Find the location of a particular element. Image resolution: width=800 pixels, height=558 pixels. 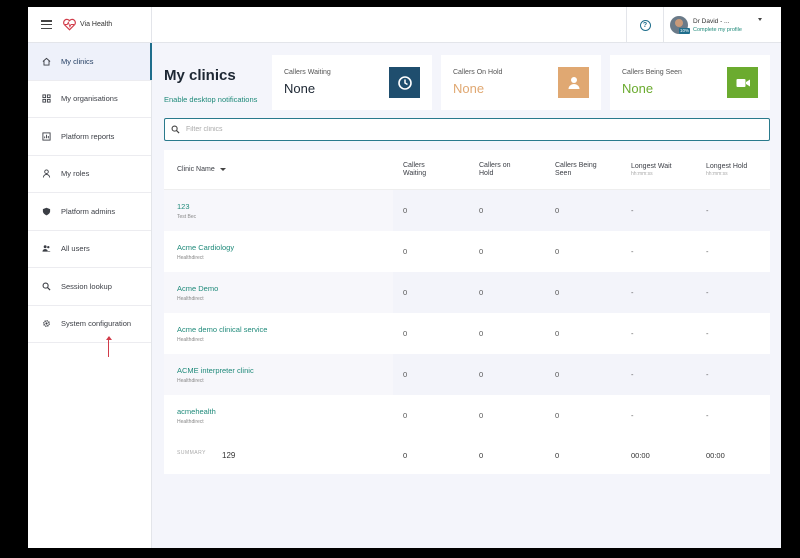

table-row: Acme Demo Healthdirect 0 0 0 - - is located at coordinates (467, 292).